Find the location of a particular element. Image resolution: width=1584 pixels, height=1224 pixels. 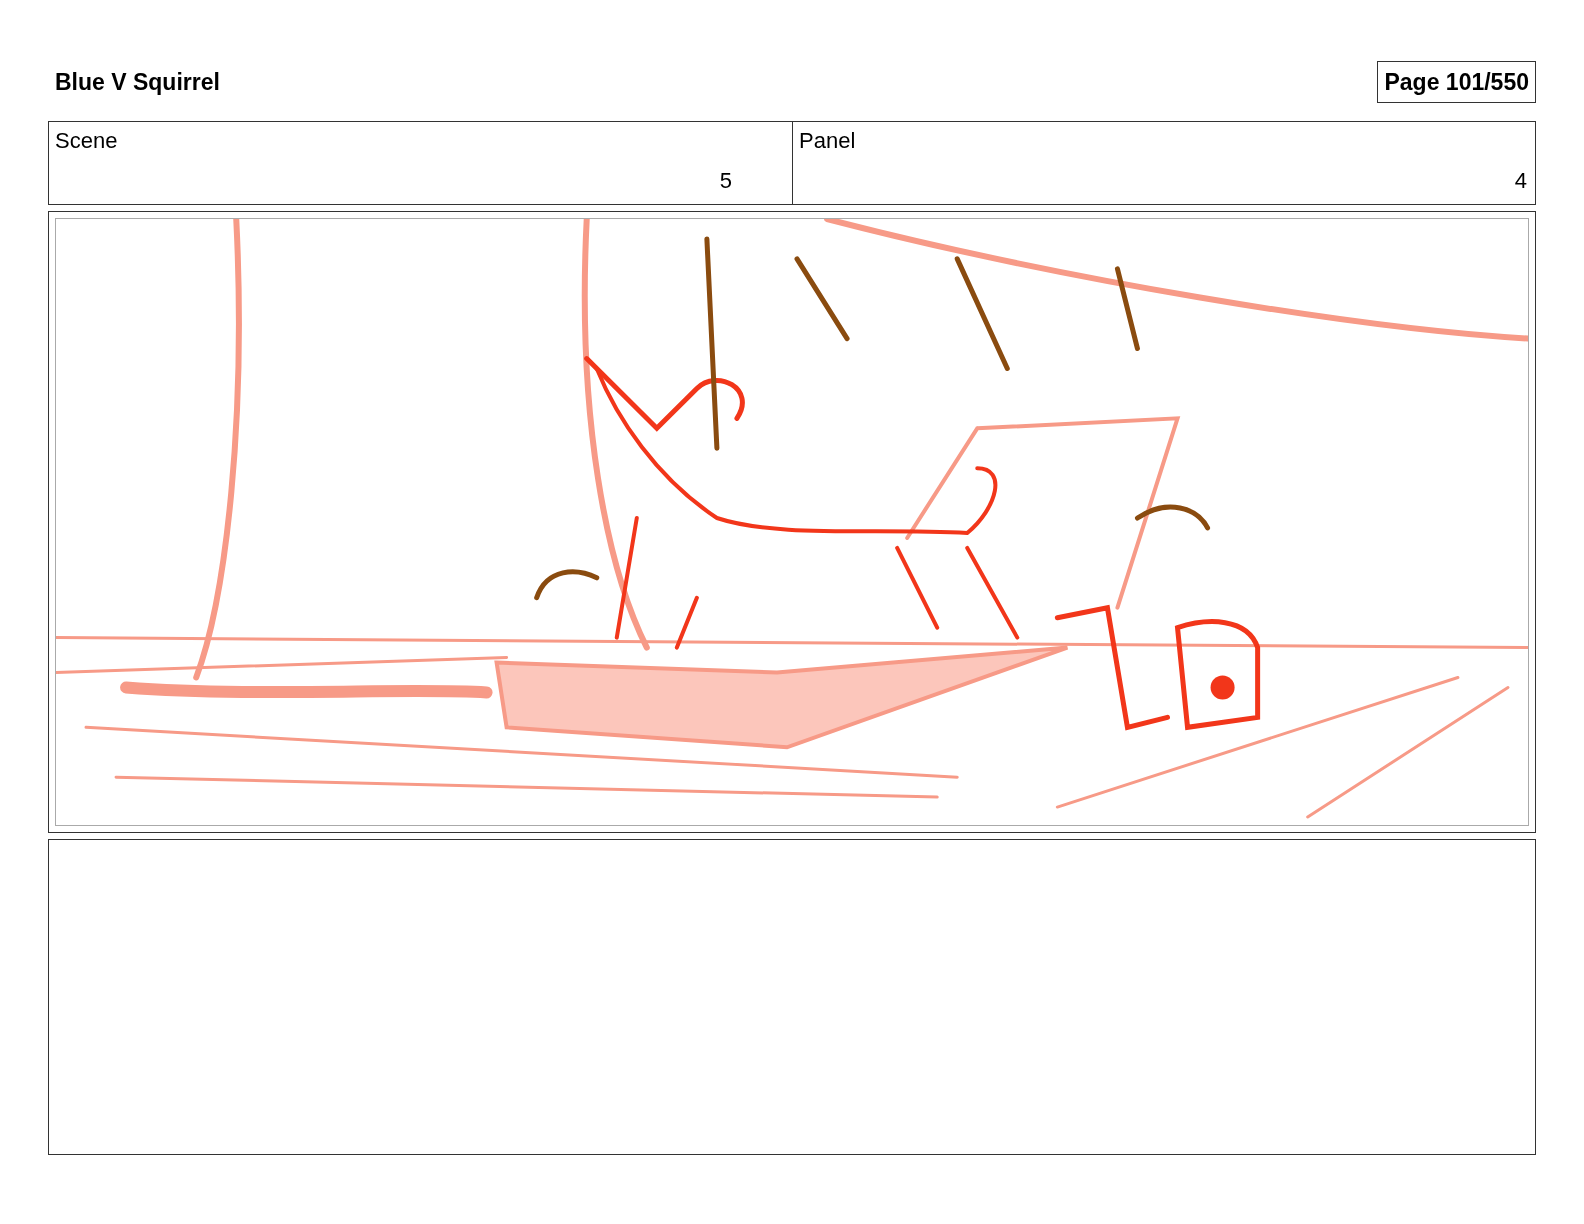

field-label: Scene is located at coordinates (87, 141).